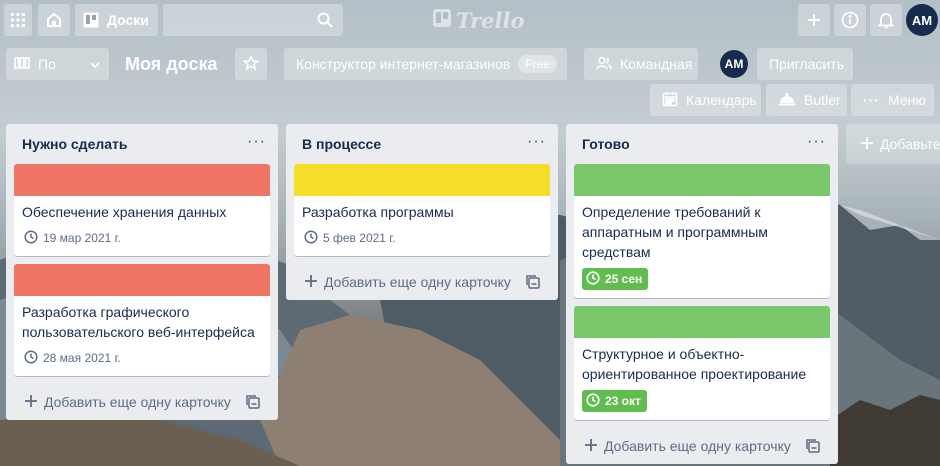 This screenshot has height=466, width=940. Describe the element at coordinates (422, 144) in the screenshot. I see `list-header: В процессе ···` at that location.